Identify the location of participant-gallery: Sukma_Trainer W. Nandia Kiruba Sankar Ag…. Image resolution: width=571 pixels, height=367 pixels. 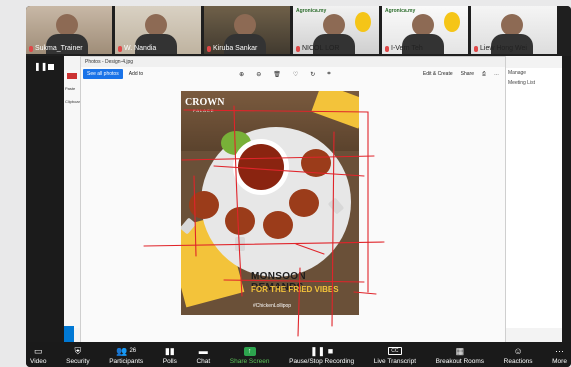
(298, 30).